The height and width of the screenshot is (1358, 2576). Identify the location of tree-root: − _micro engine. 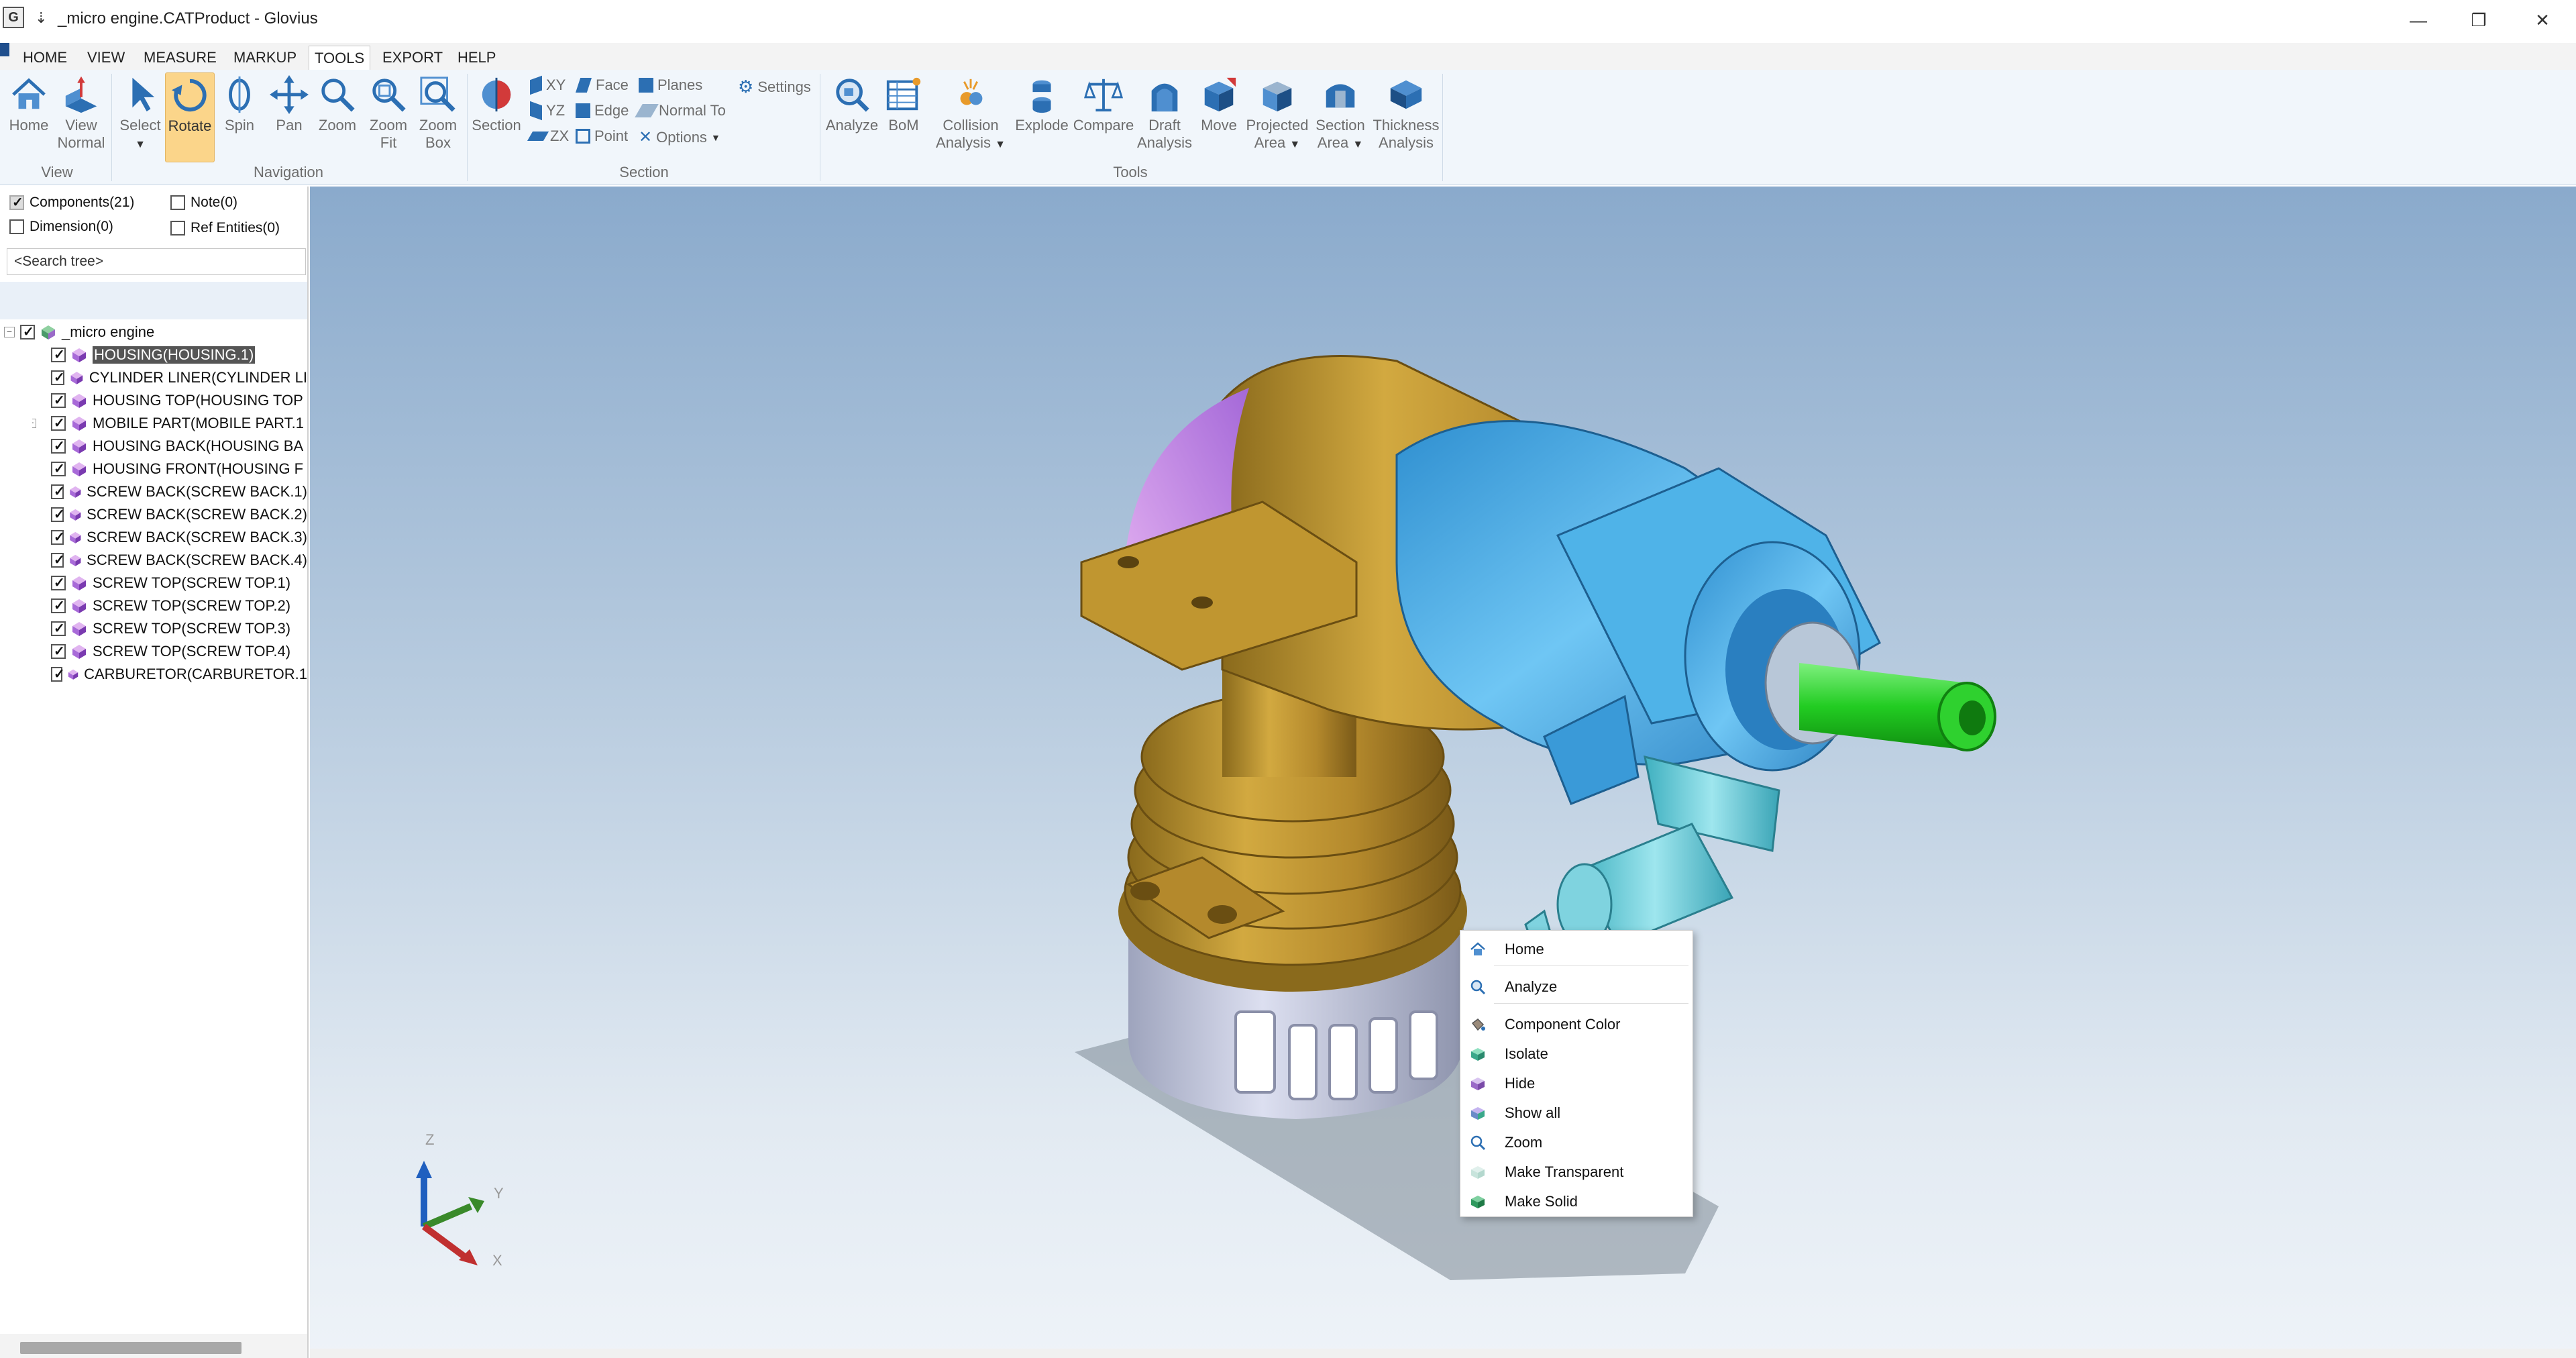
(79, 332).